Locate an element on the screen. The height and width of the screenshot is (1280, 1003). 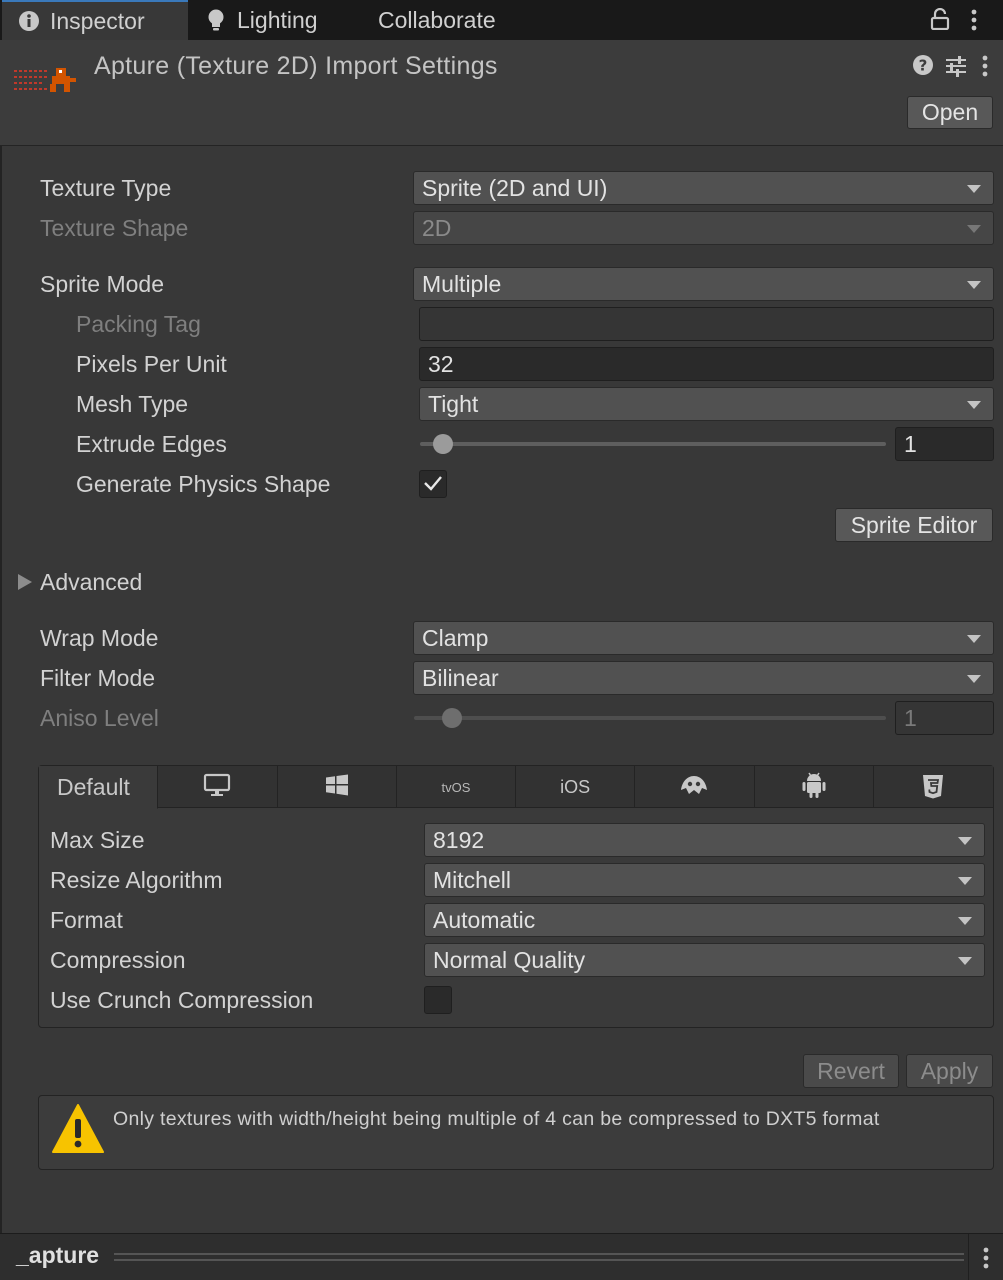
open-button: Open is located at coordinates (950, 112).